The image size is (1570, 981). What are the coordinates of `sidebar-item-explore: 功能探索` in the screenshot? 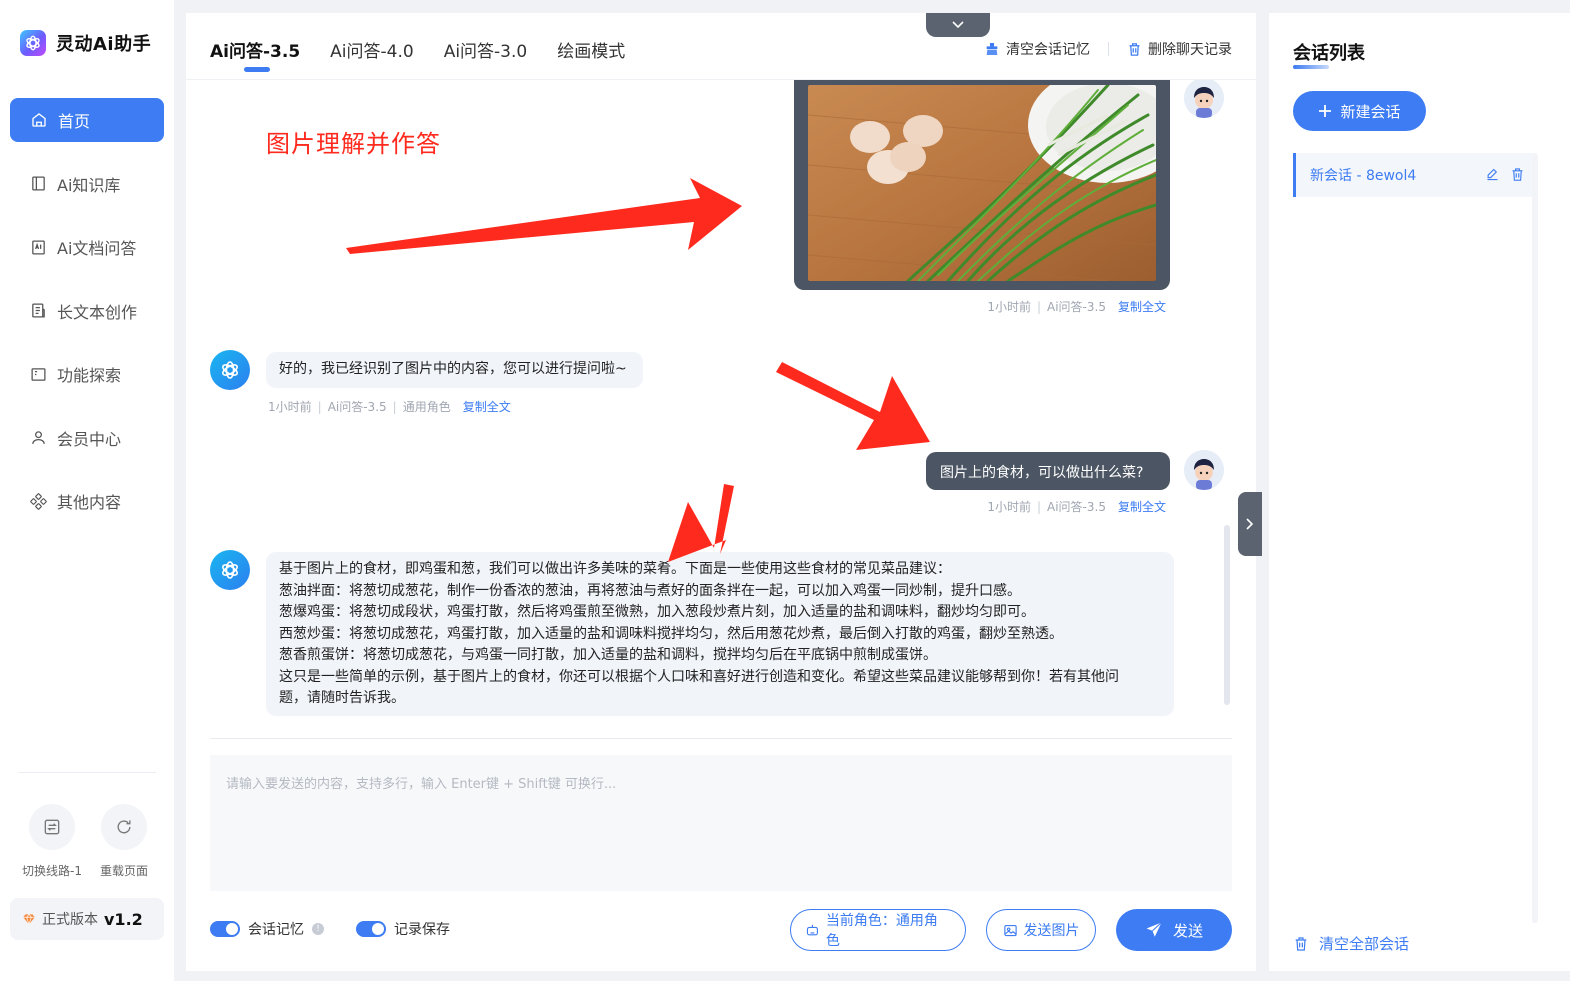 It's located at (87, 374).